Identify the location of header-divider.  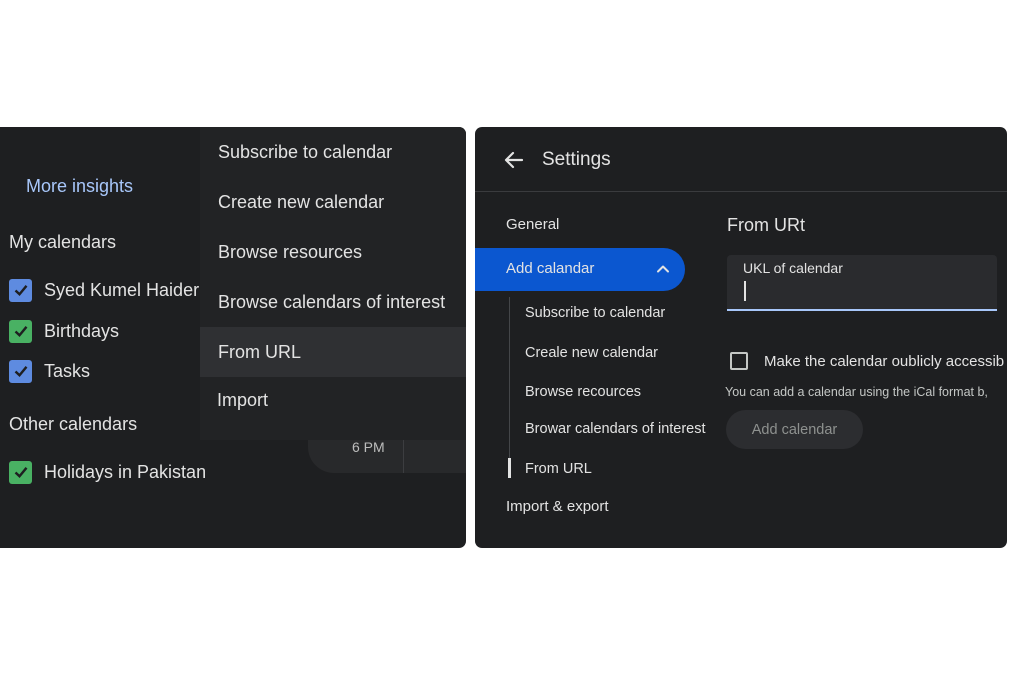
(741, 191).